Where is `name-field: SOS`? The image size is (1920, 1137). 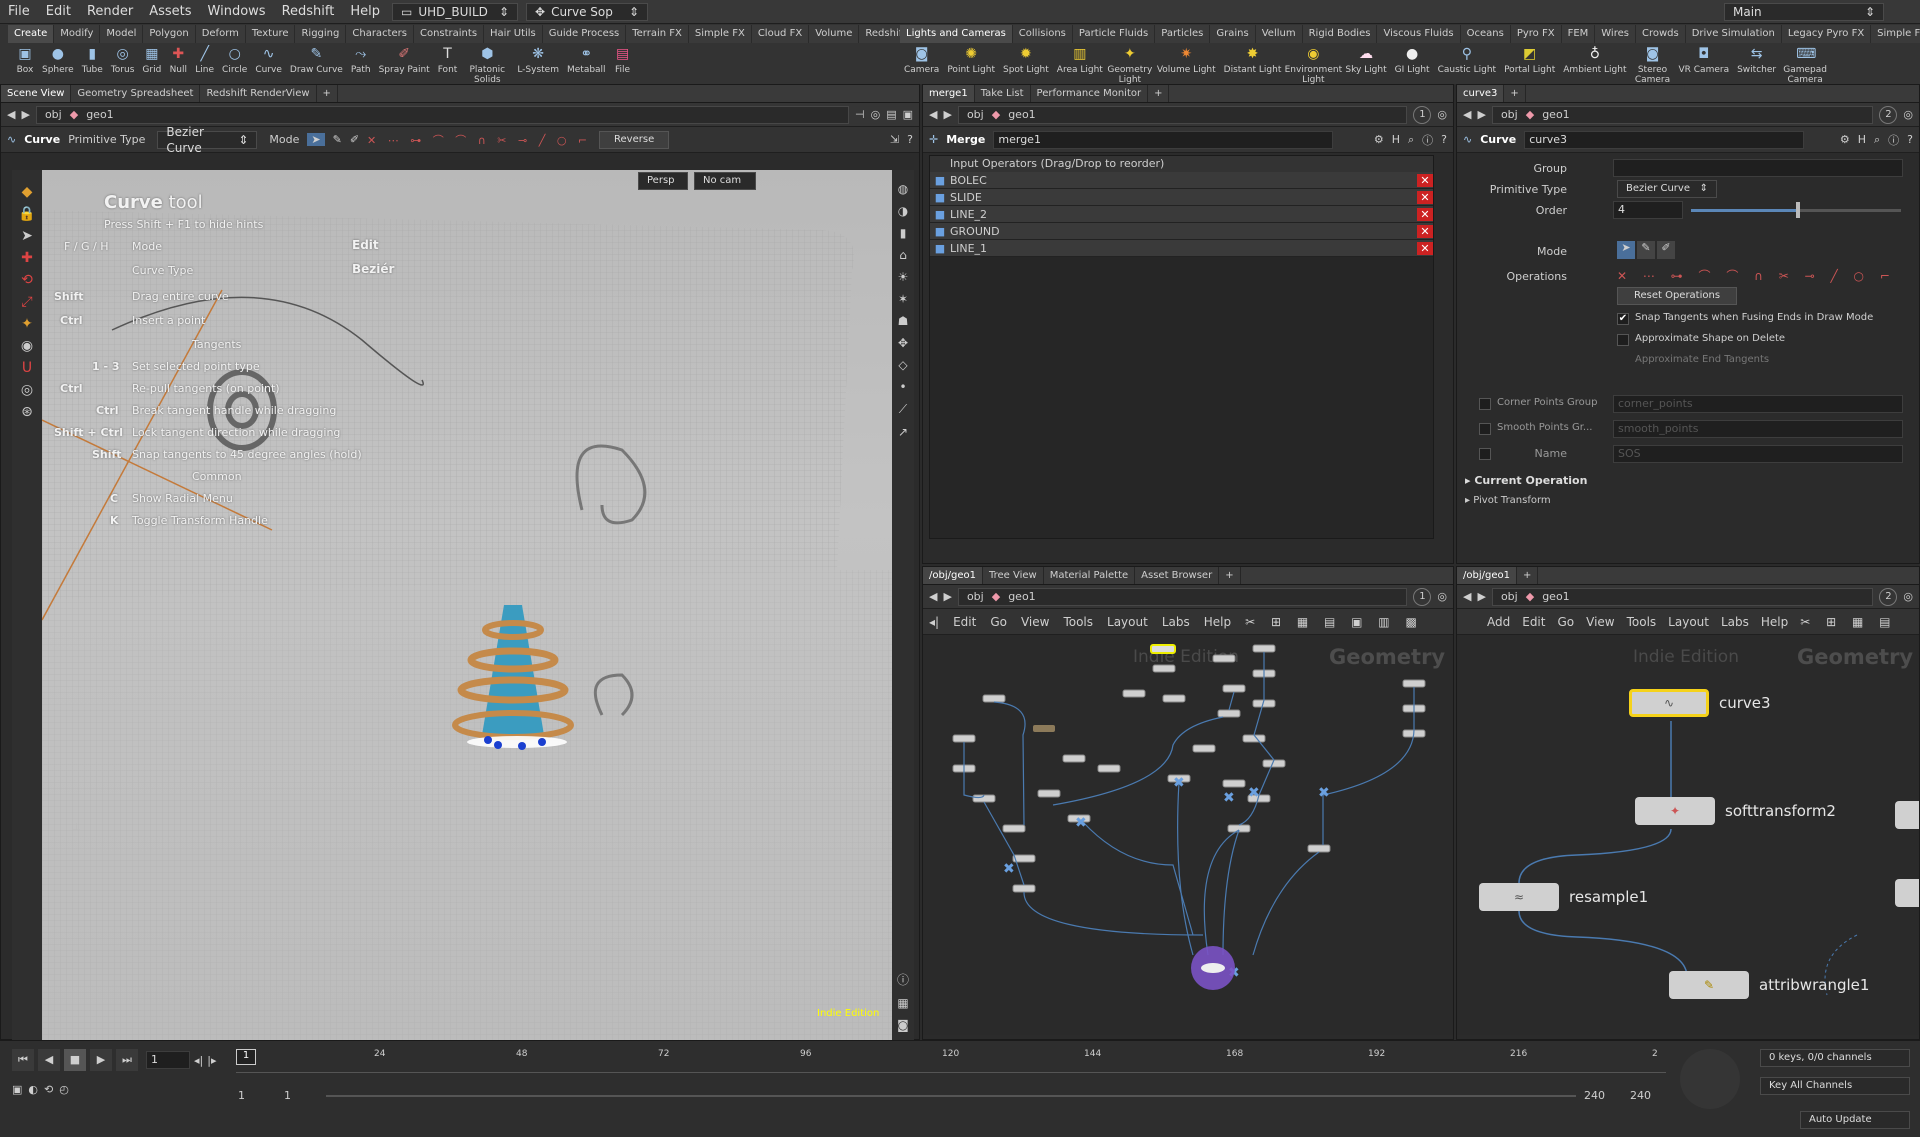
name-field: SOS is located at coordinates (1758, 454).